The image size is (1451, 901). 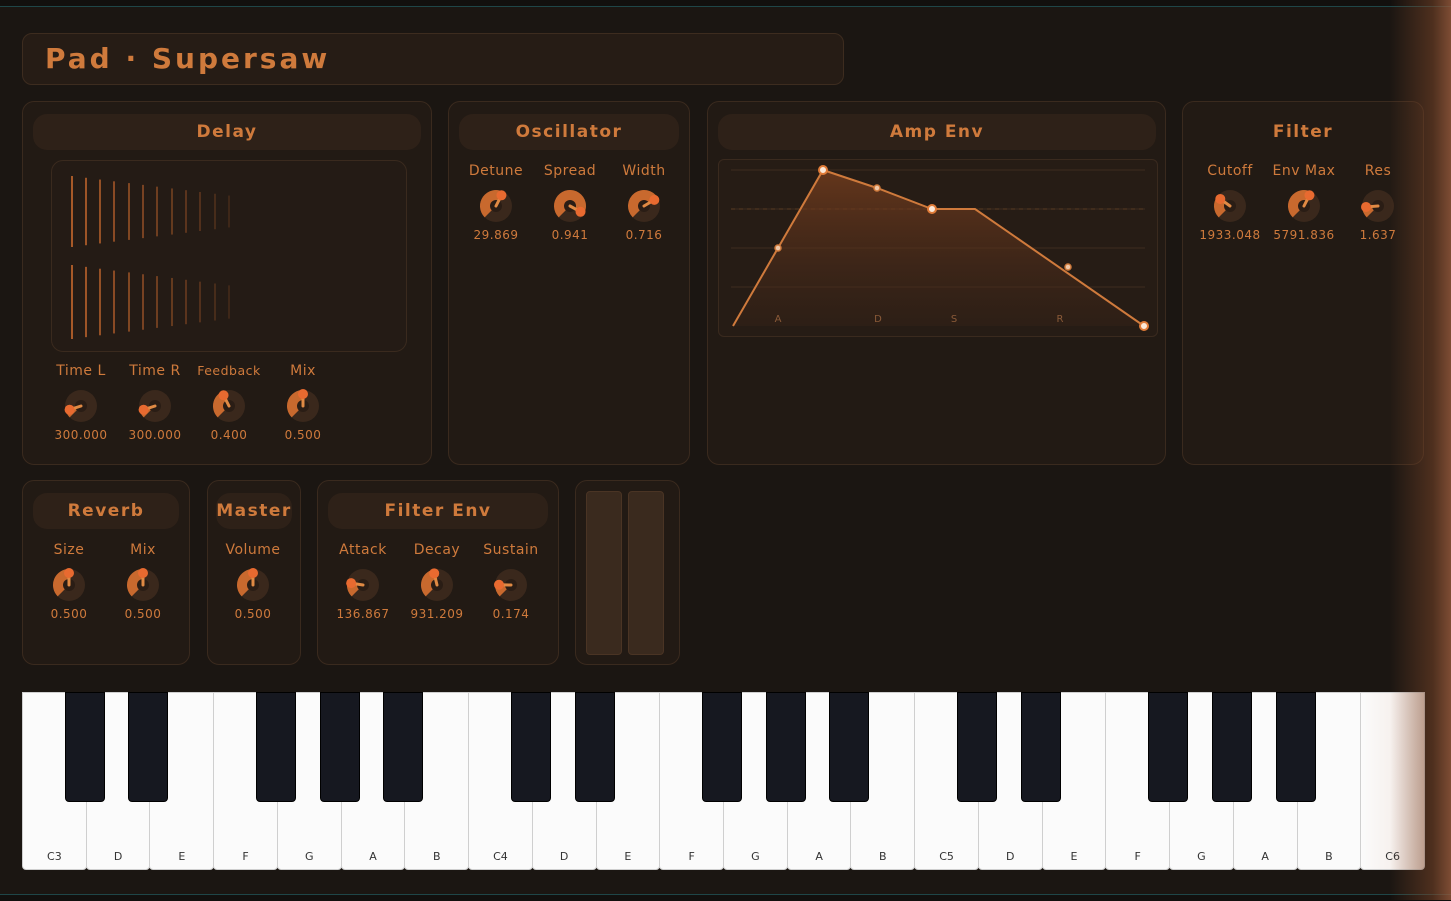 What do you see at coordinates (1378, 235) in the screenshot?
I see `knob-value: 1.637` at bounding box center [1378, 235].